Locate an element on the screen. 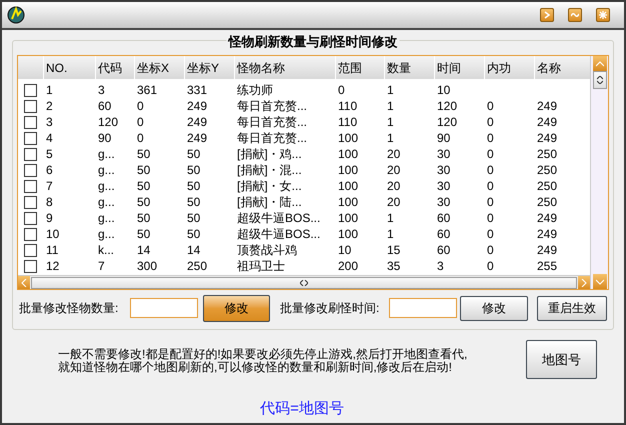  column-header: 坐标X is located at coordinates (159, 67).